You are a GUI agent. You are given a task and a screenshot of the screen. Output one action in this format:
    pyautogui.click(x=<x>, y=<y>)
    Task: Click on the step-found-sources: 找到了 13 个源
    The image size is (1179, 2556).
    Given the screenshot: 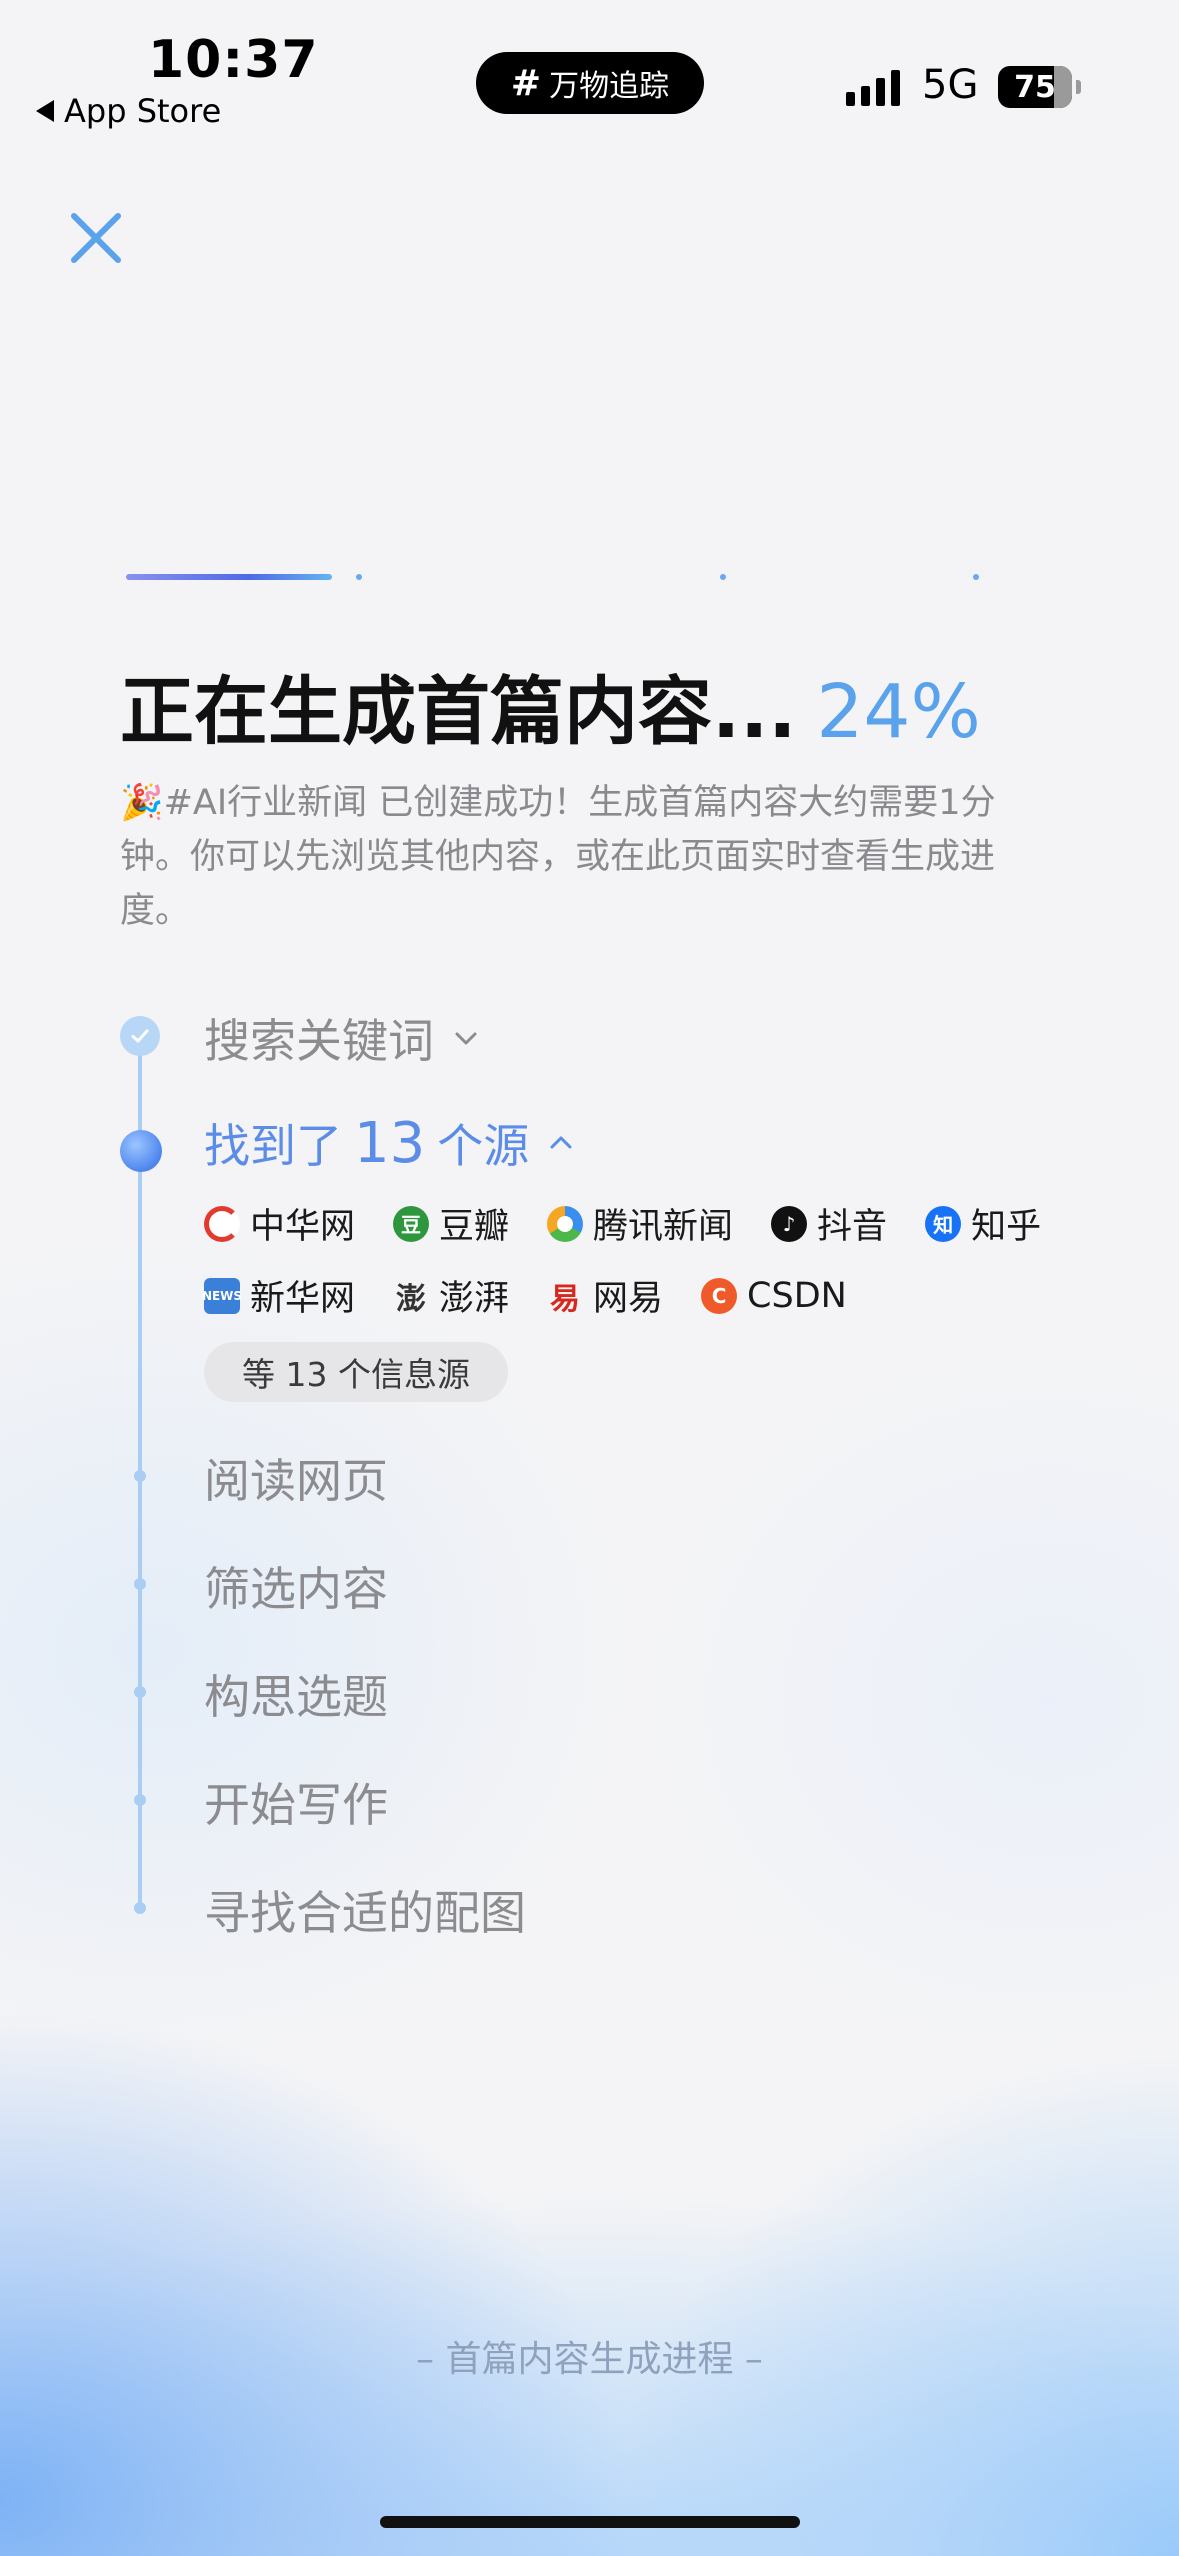 What is the action you would take?
    pyautogui.click(x=389, y=1143)
    